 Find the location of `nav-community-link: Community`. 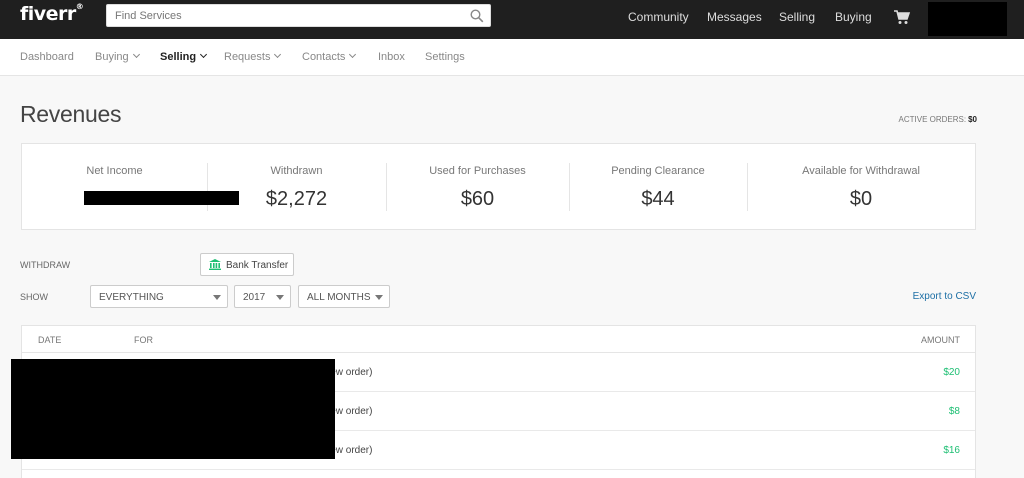

nav-community-link: Community is located at coordinates (658, 17).